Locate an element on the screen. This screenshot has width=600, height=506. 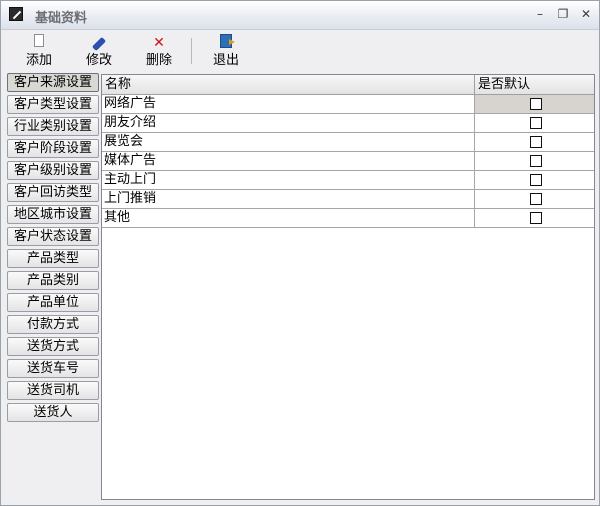
nav-item-product-type: 产品类型 is located at coordinates (53, 258).